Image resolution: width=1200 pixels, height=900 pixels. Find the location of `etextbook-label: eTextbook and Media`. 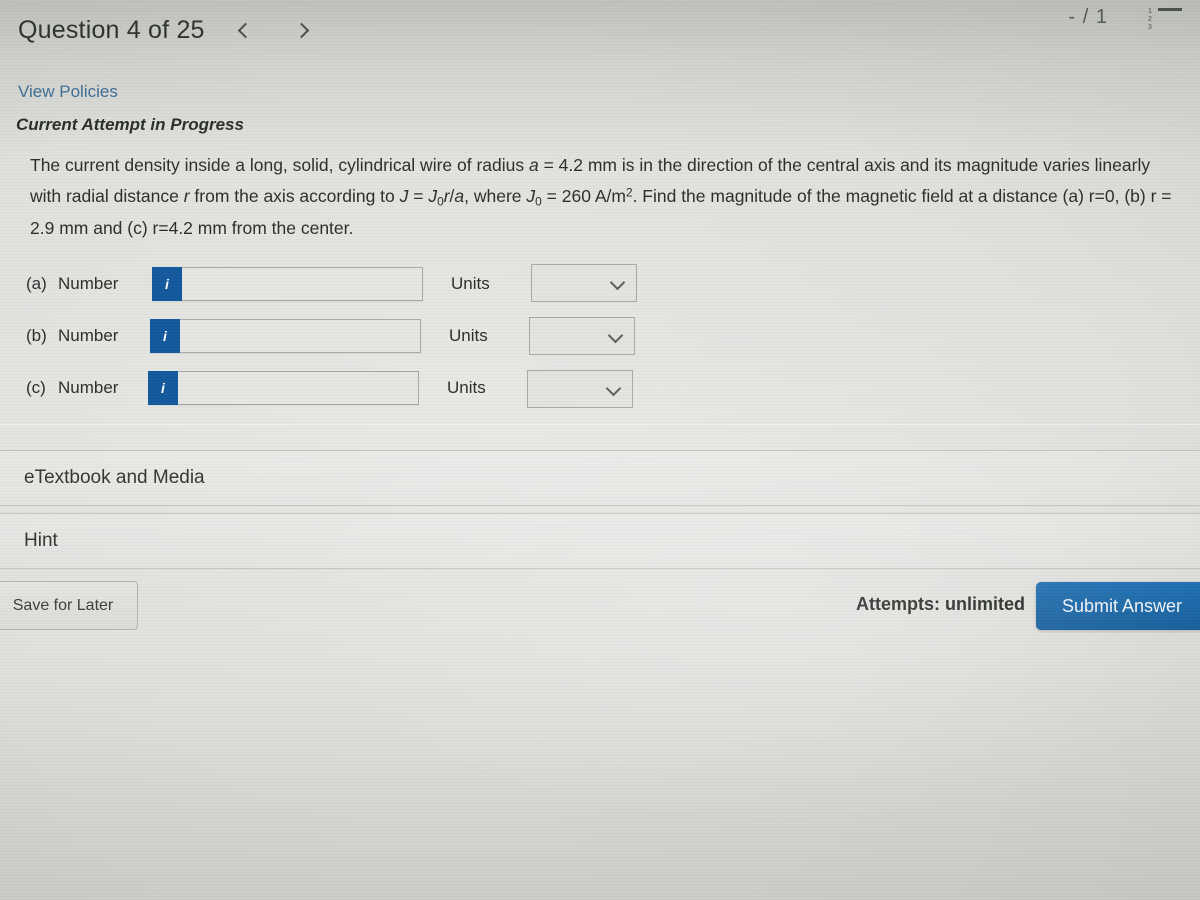

etextbook-label: eTextbook and Media is located at coordinates (114, 477).